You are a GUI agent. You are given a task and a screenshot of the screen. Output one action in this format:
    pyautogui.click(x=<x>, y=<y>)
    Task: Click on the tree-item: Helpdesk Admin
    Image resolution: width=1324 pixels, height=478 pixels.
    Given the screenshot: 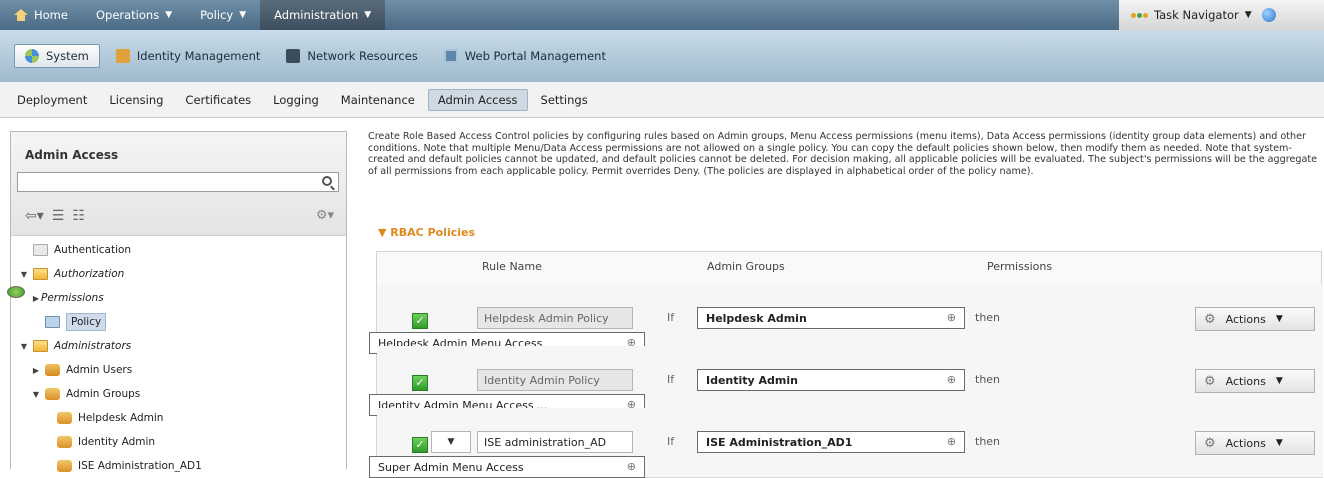 What is the action you would take?
    pyautogui.click(x=178, y=418)
    